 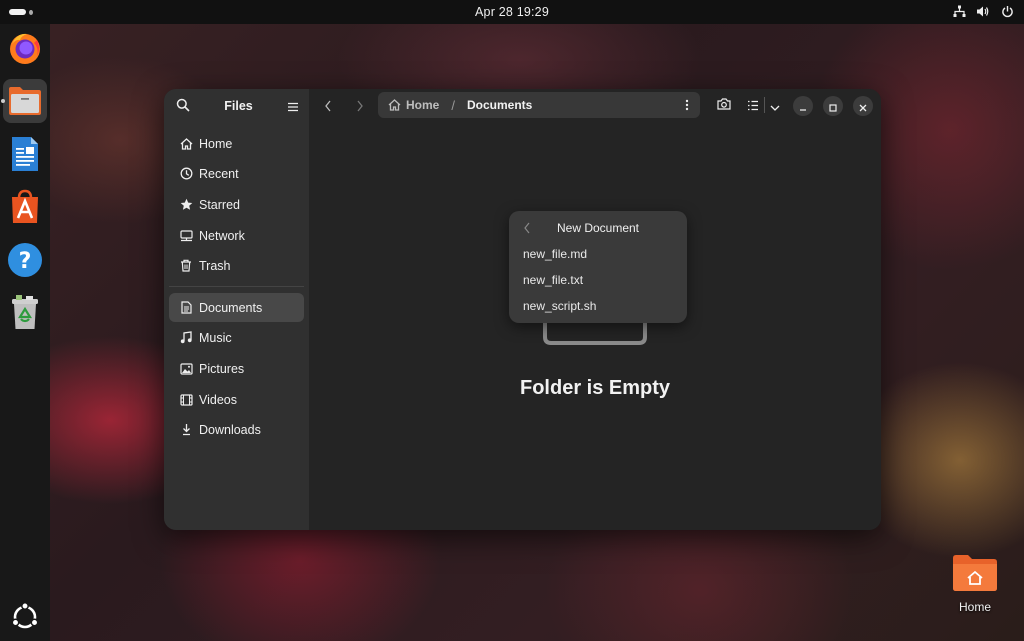 I want to click on close-button, so click(x=863, y=106).